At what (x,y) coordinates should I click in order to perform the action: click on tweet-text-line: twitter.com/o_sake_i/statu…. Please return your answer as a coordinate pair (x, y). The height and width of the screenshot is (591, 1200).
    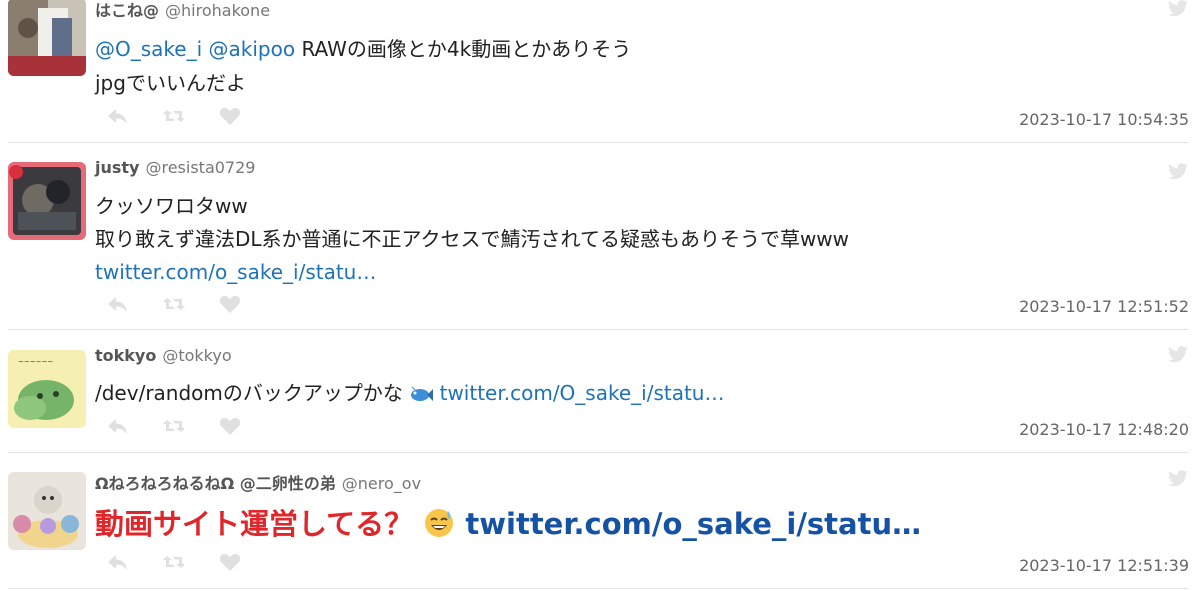
    Looking at the image, I should click on (235, 272).